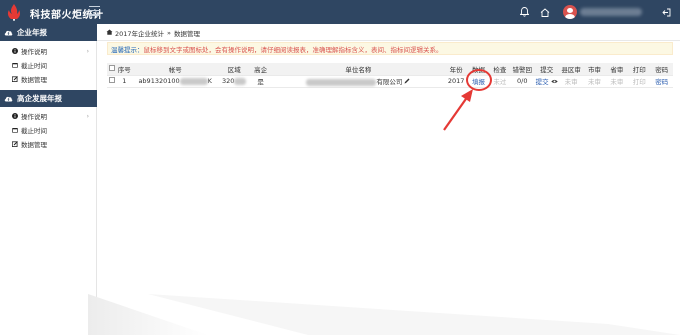  What do you see at coordinates (611, 12) in the screenshot?
I see `username-redacted` at bounding box center [611, 12].